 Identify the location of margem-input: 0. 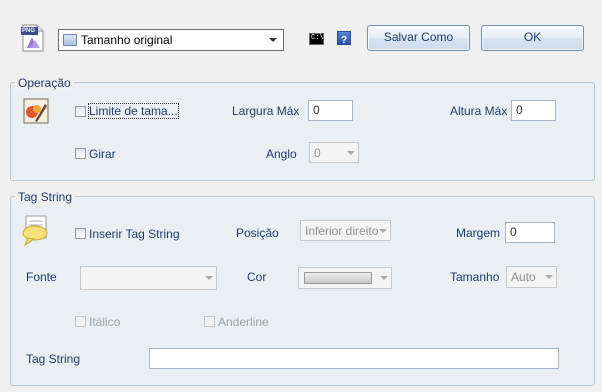
(530, 232).